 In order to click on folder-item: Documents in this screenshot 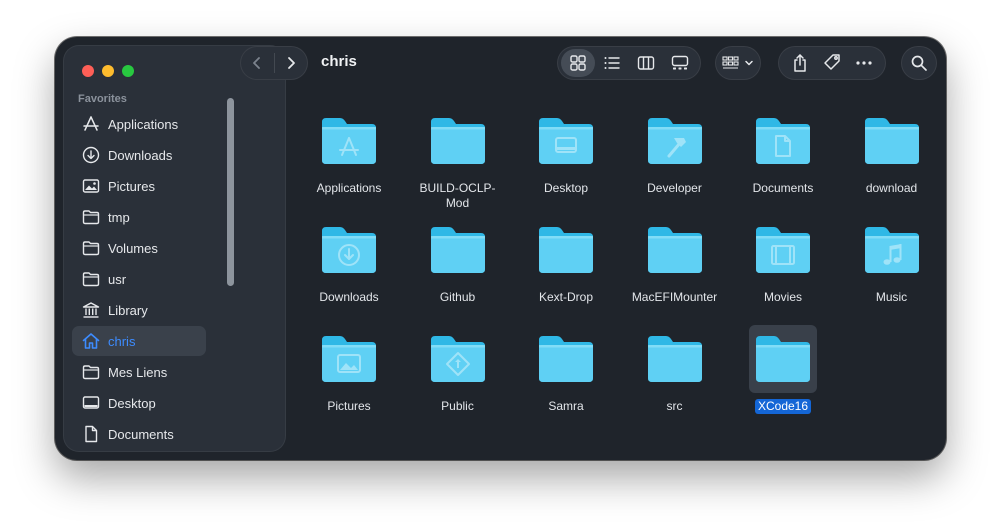, I will do `click(783, 151)`.